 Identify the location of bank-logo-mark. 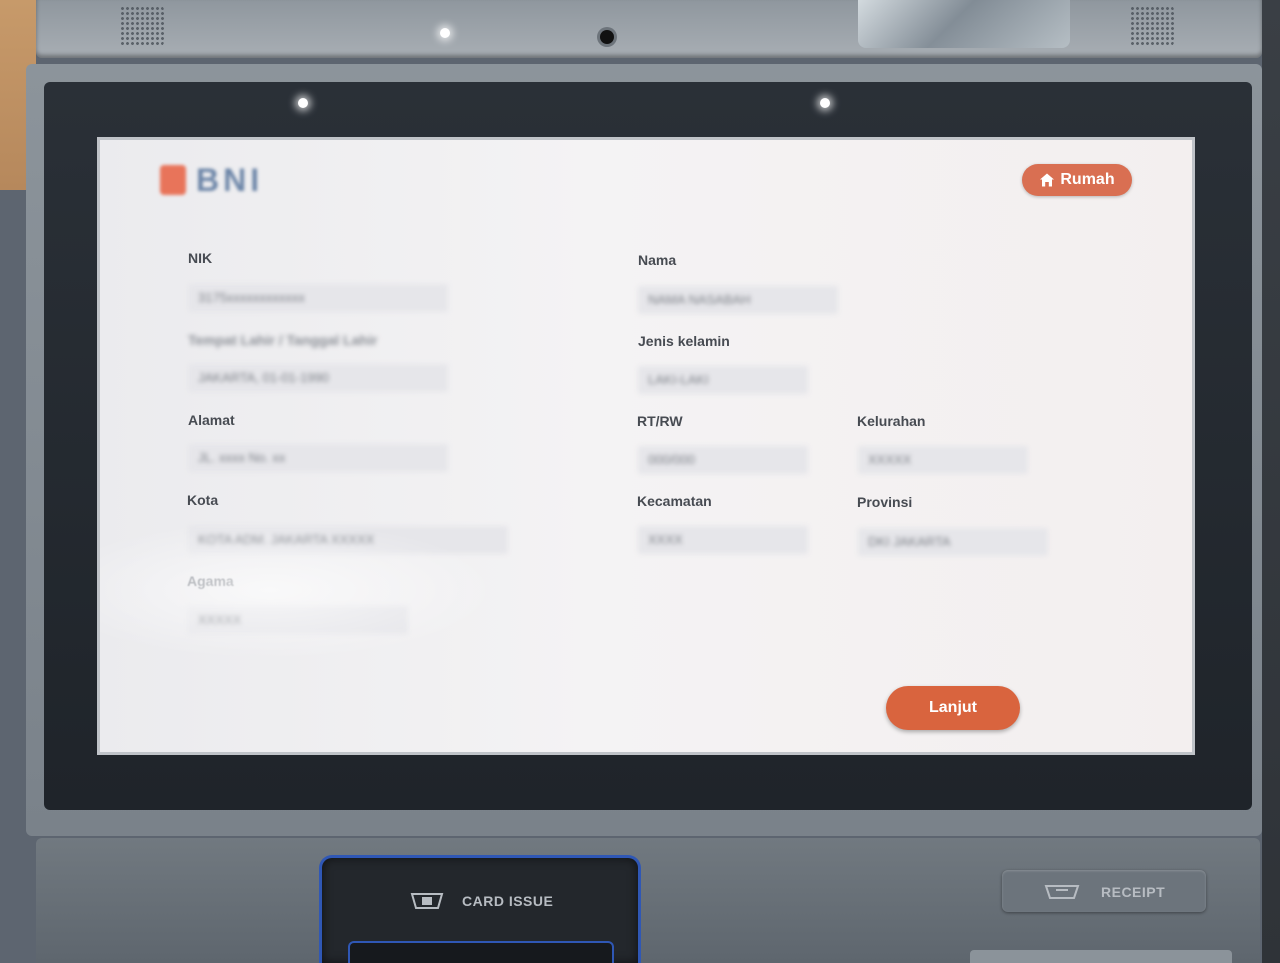
(173, 180).